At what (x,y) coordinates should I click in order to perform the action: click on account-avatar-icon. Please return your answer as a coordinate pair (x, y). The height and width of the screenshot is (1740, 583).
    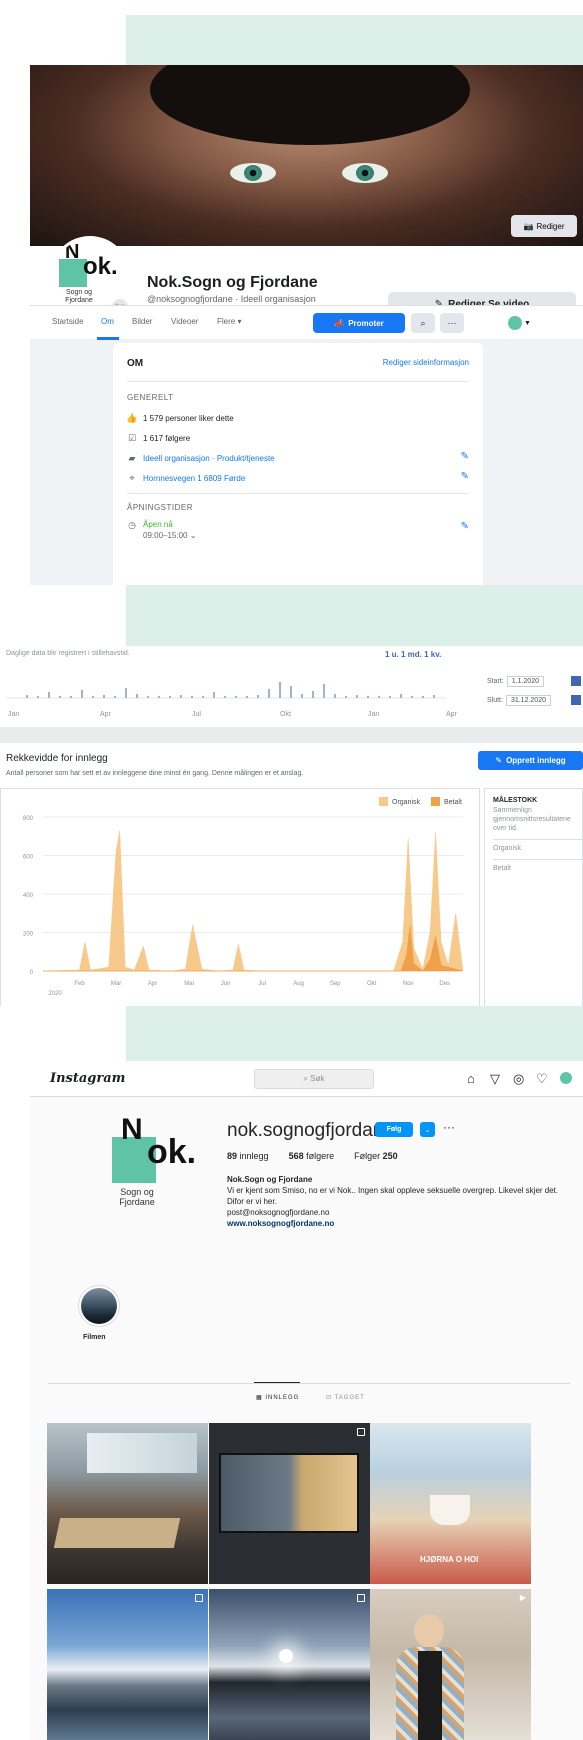
    Looking at the image, I should click on (515, 323).